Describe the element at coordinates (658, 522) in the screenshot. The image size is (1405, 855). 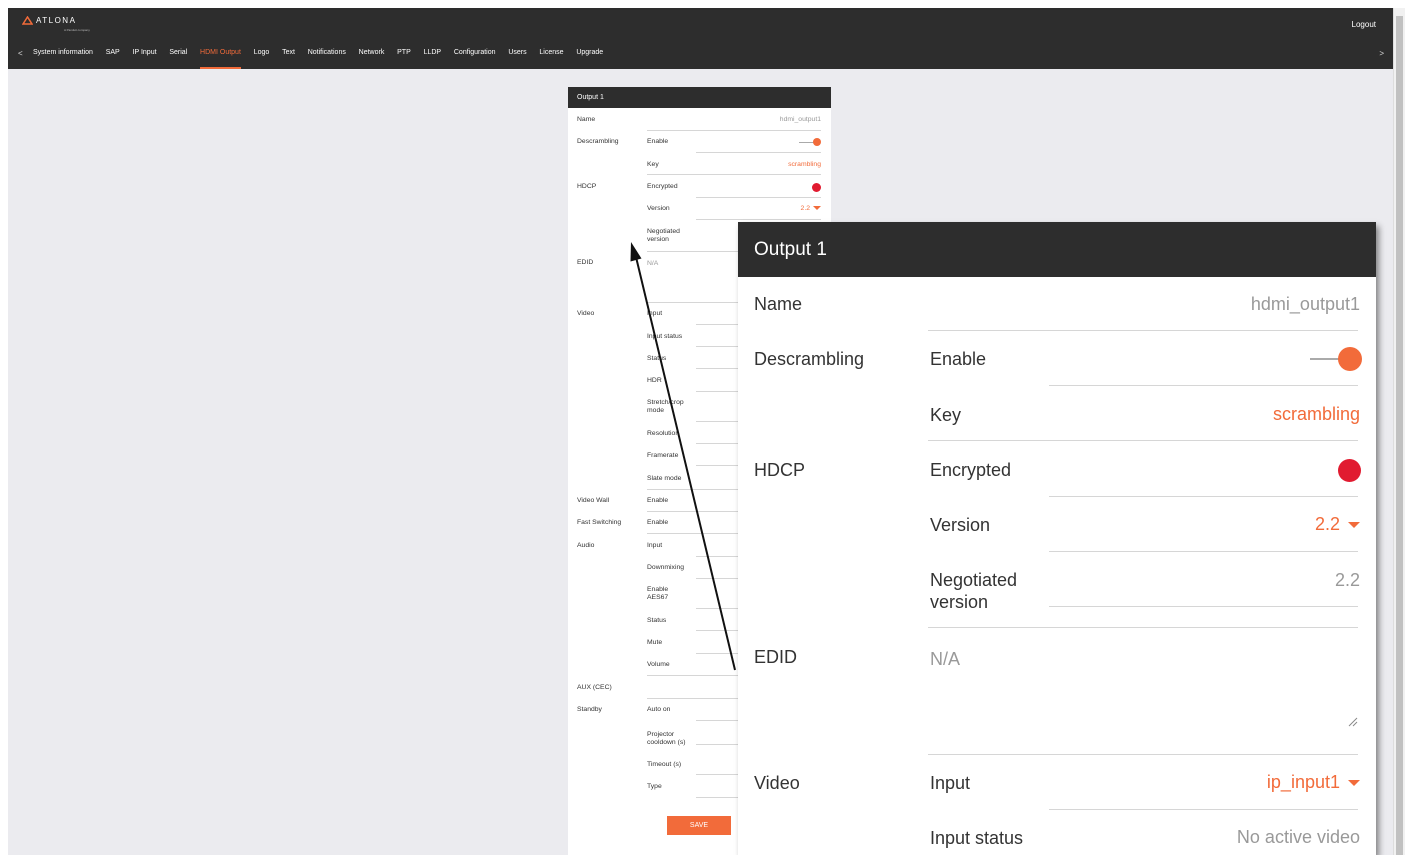
I see `fast-switching-enable-label: Enable` at that location.